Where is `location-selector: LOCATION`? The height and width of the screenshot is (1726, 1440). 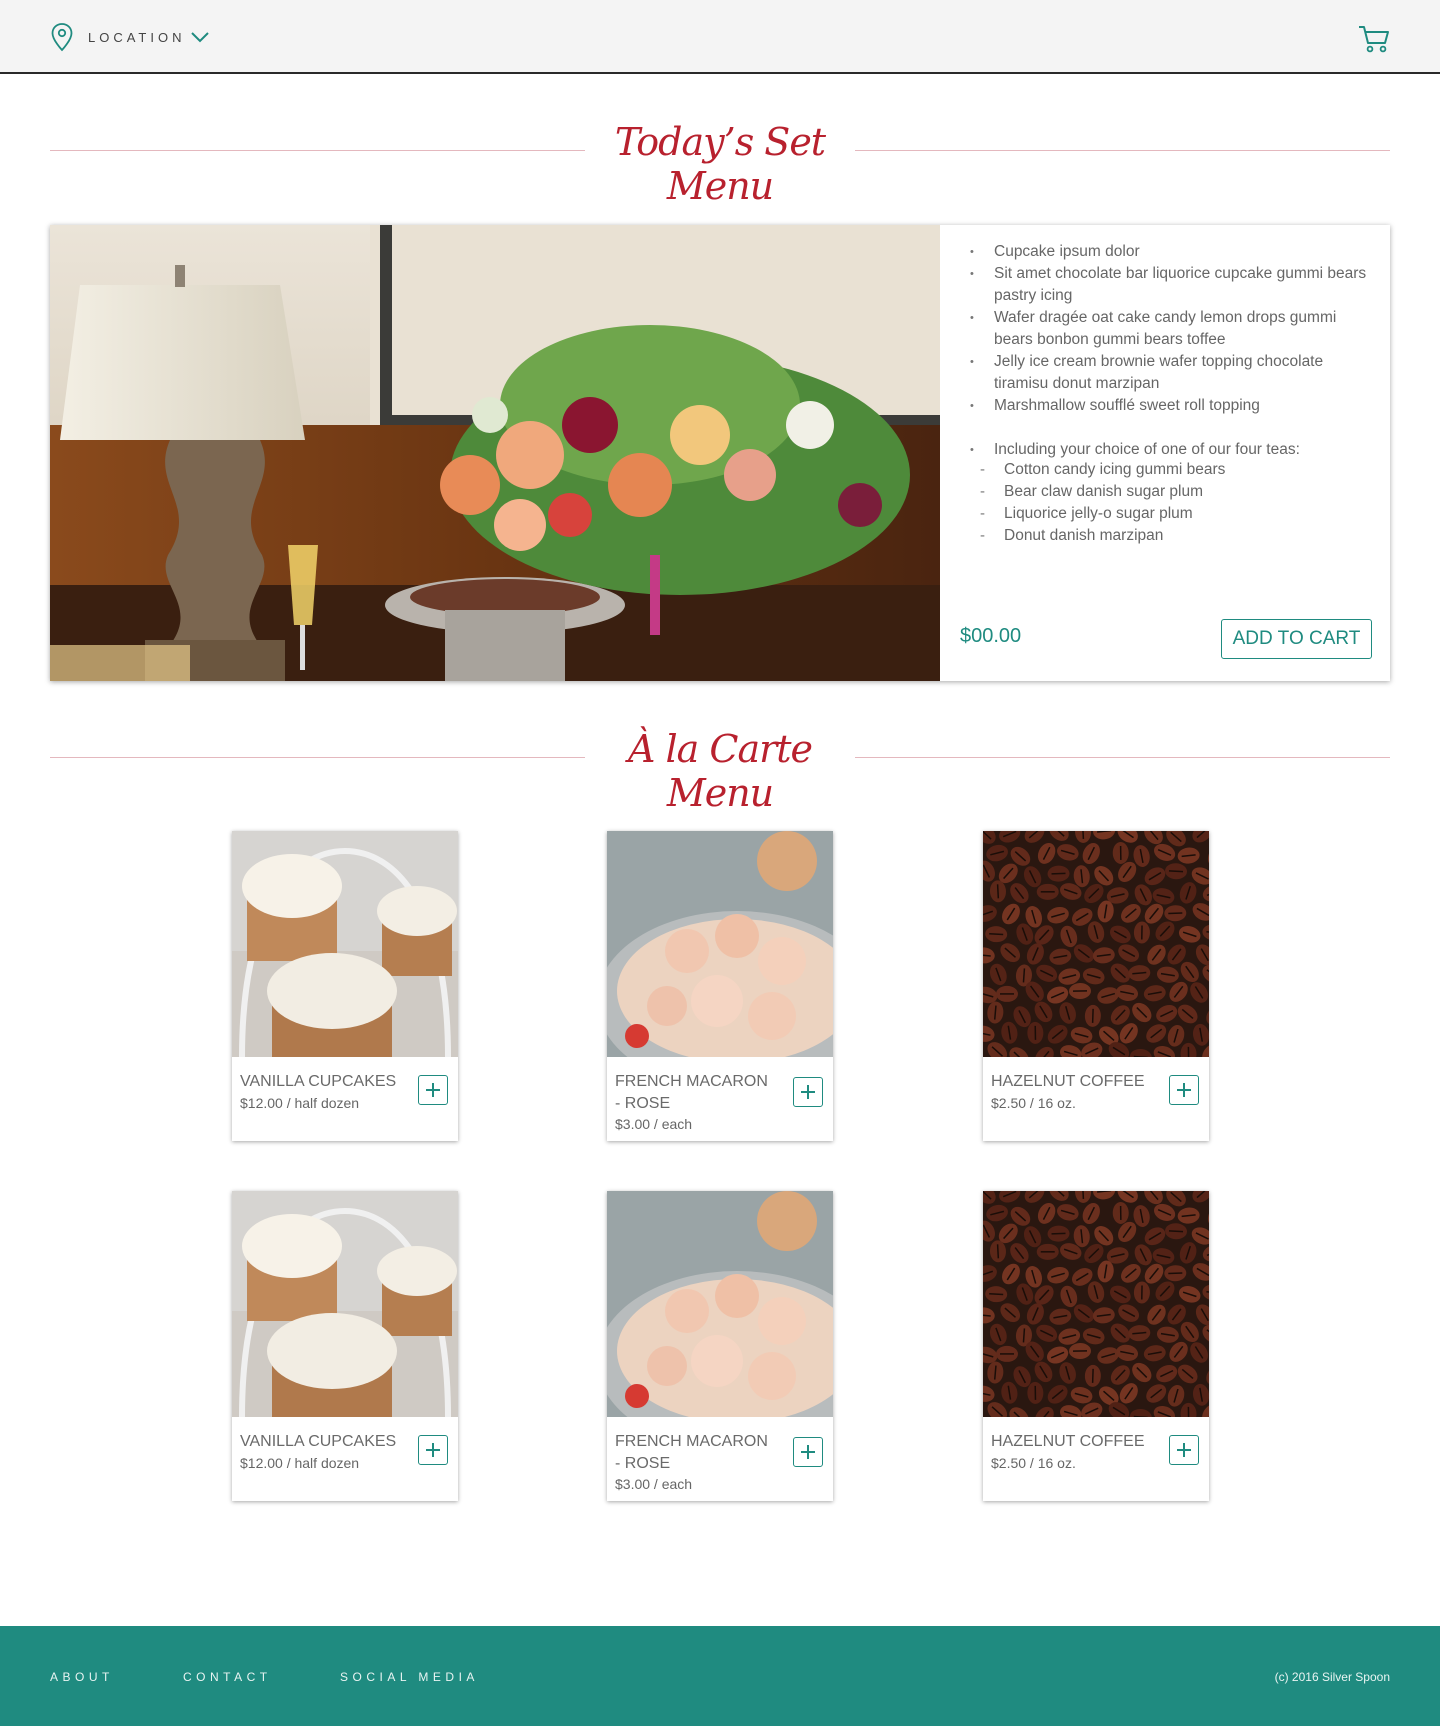 location-selector: LOCATION is located at coordinates (130, 37).